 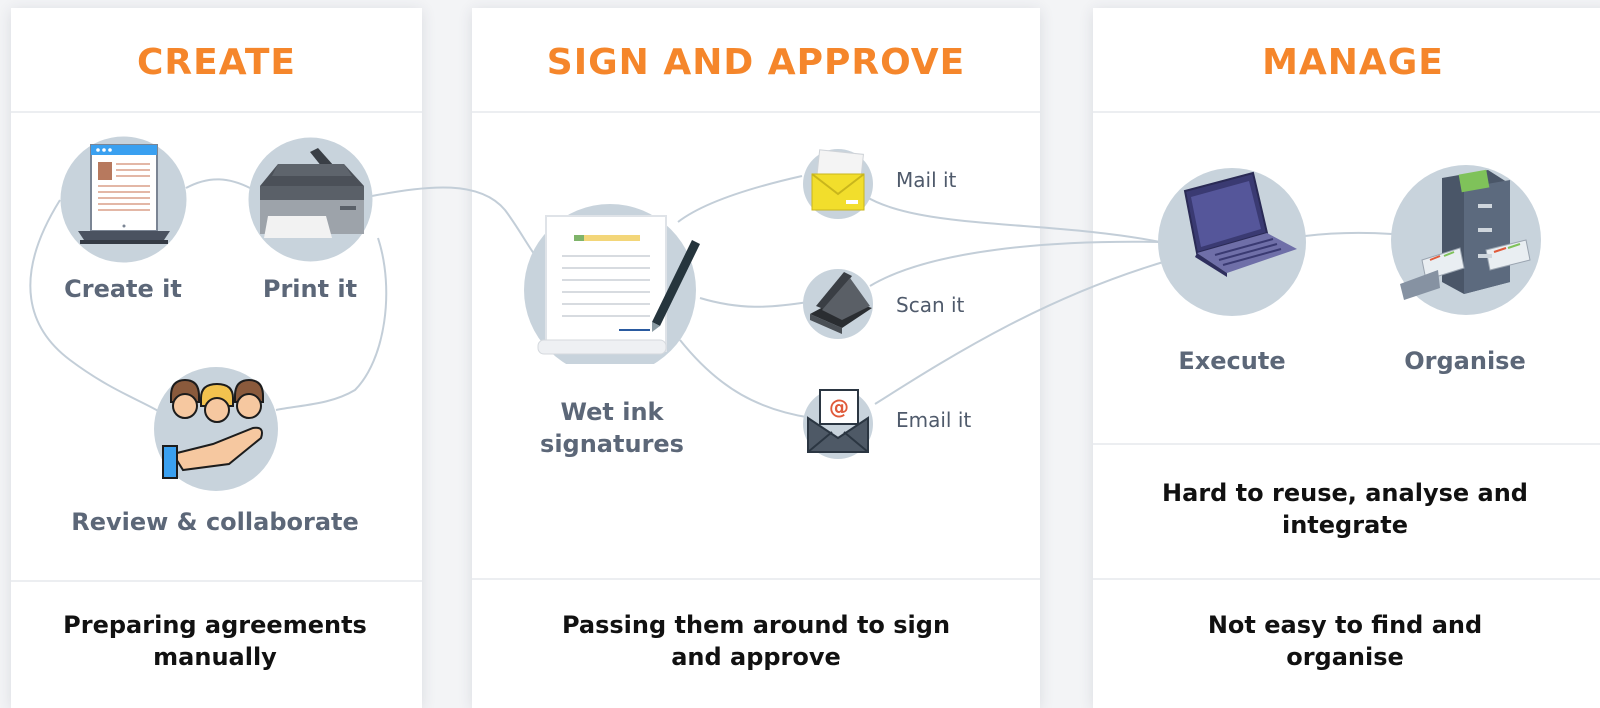 What do you see at coordinates (1232, 361) in the screenshot?
I see `execute-label: Execute` at bounding box center [1232, 361].